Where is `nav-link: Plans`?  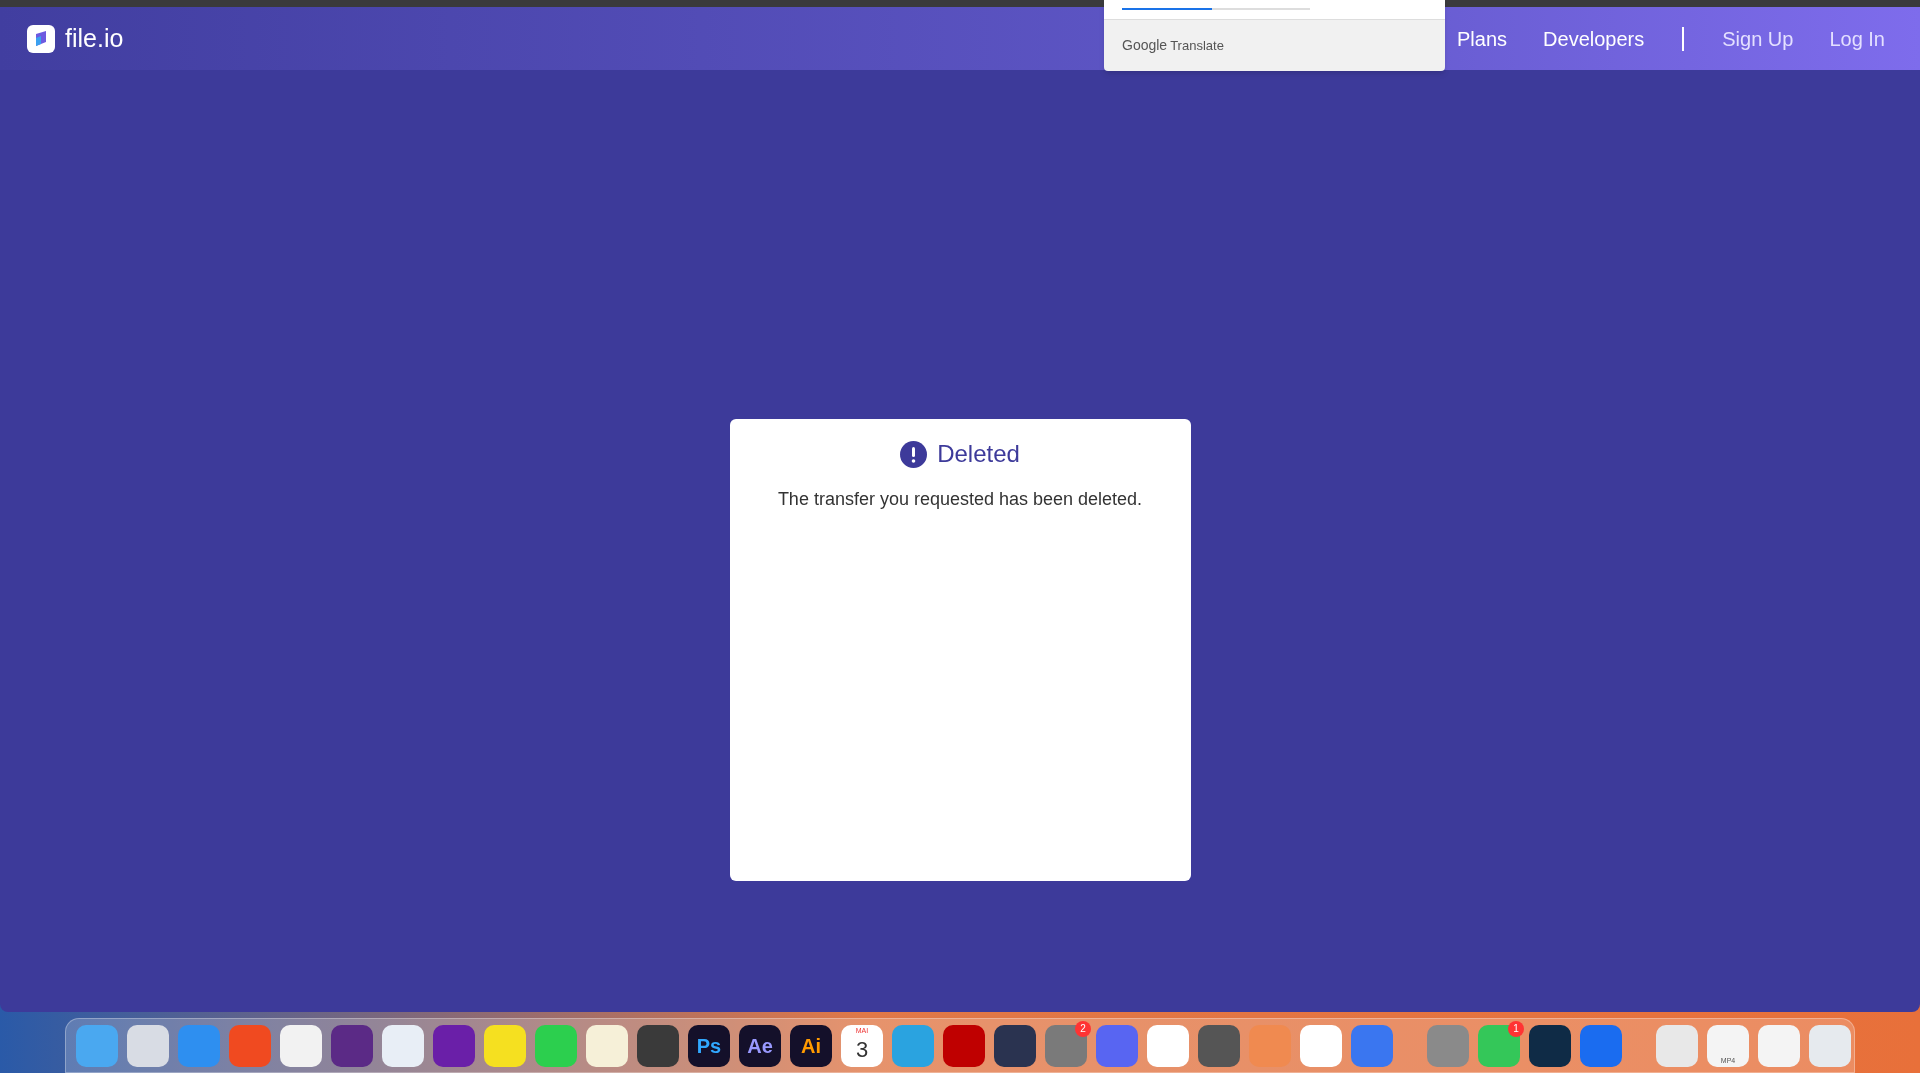 nav-link: Plans is located at coordinates (1482, 38).